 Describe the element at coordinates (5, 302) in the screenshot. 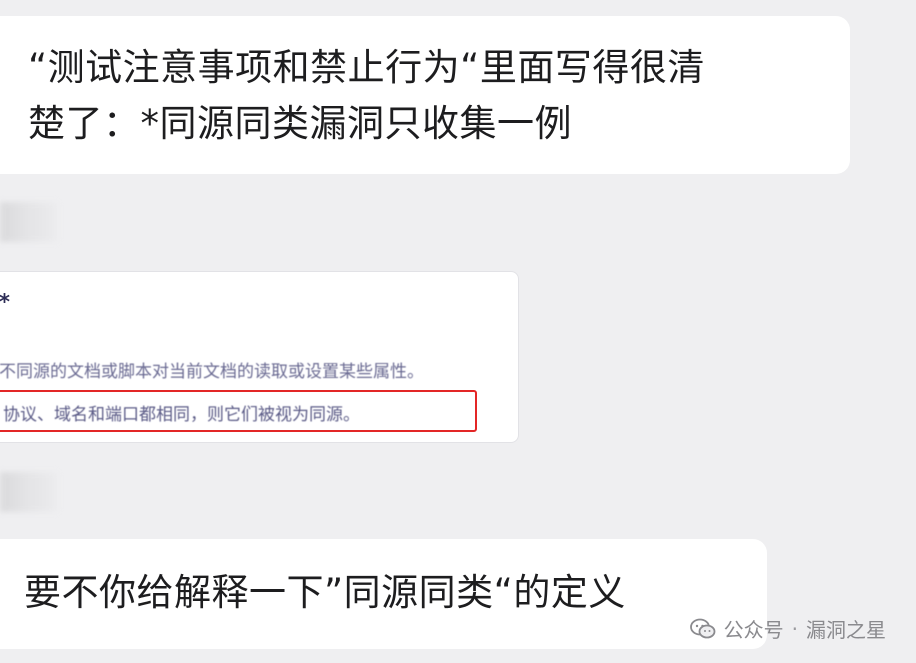

I see `card-title: *` at that location.